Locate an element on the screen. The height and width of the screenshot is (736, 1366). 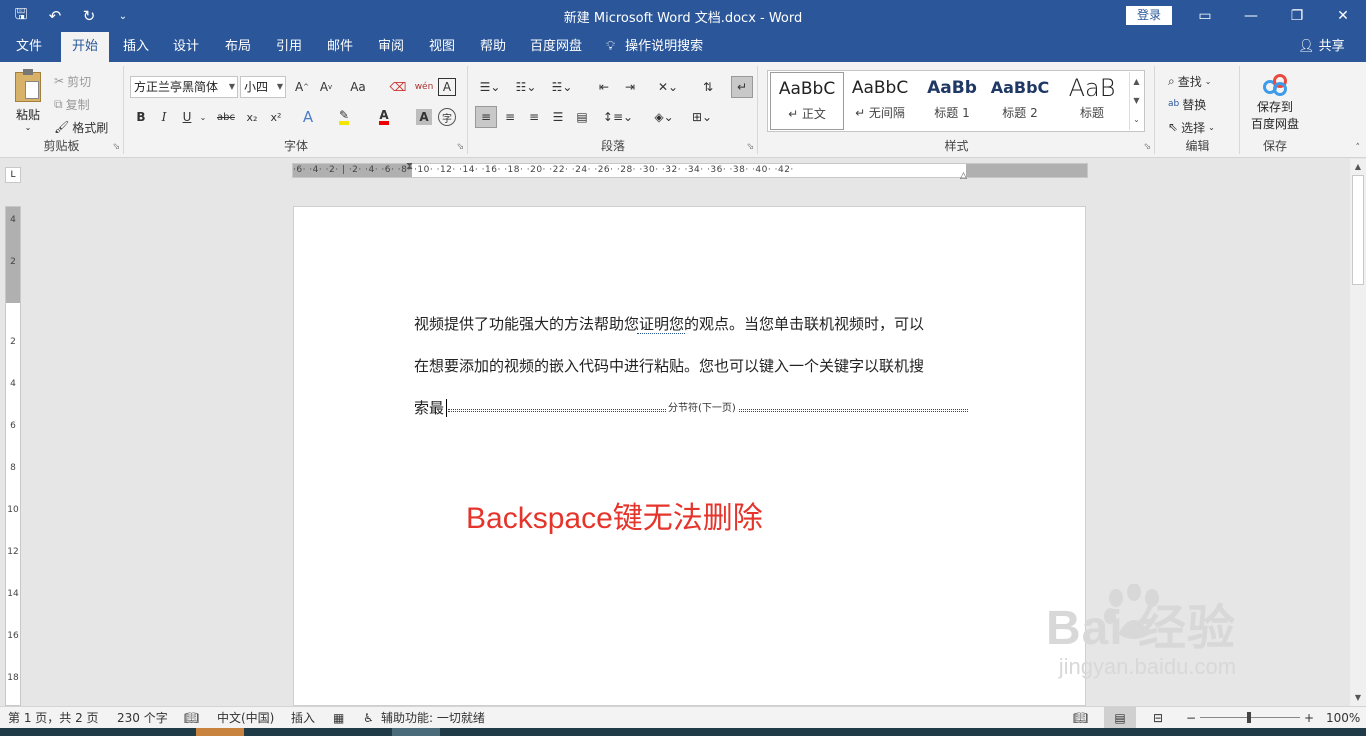
share-button: 👤︎ 共享 is located at coordinates (1321, 47).